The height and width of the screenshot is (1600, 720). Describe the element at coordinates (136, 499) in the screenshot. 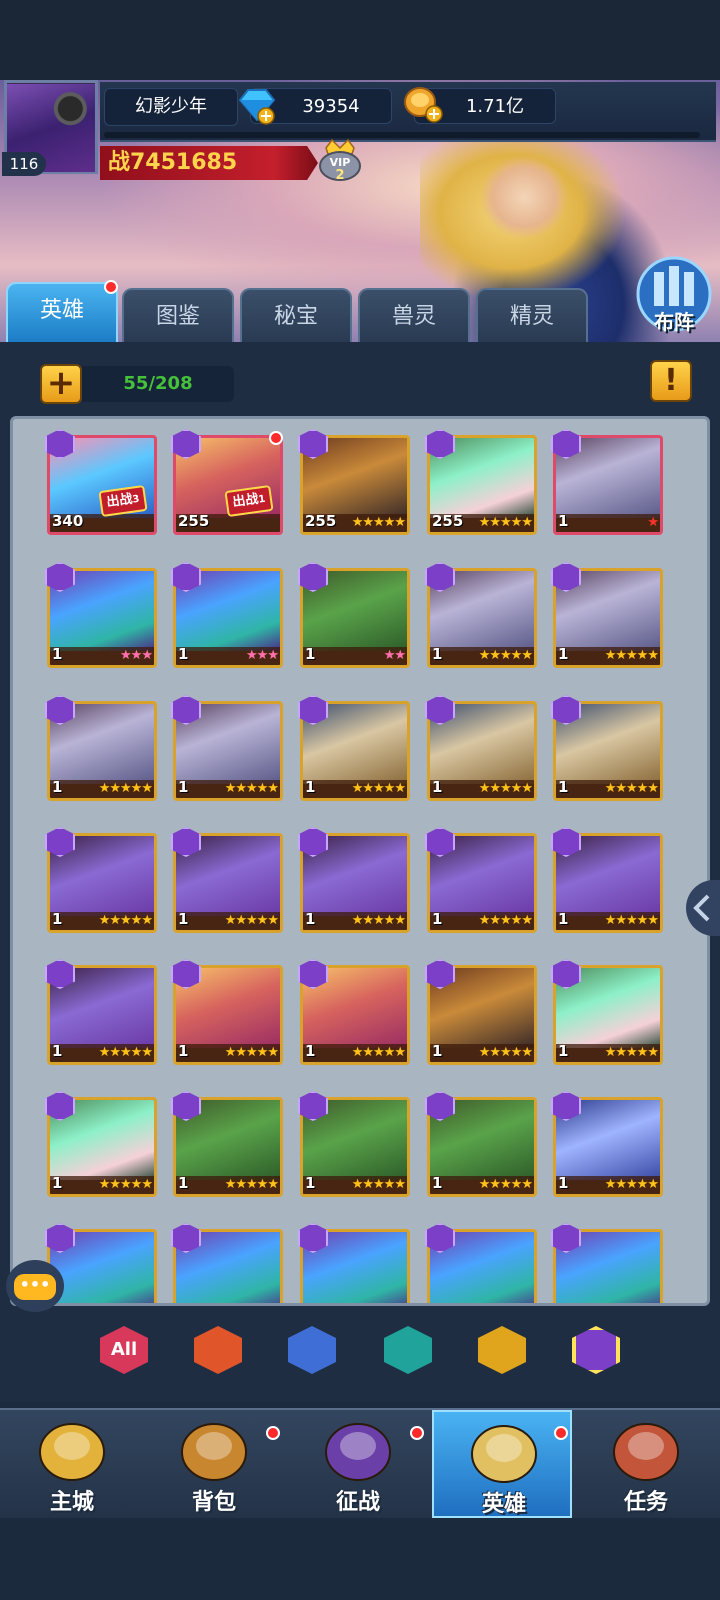

I see `deploy-slot-number: 3` at that location.